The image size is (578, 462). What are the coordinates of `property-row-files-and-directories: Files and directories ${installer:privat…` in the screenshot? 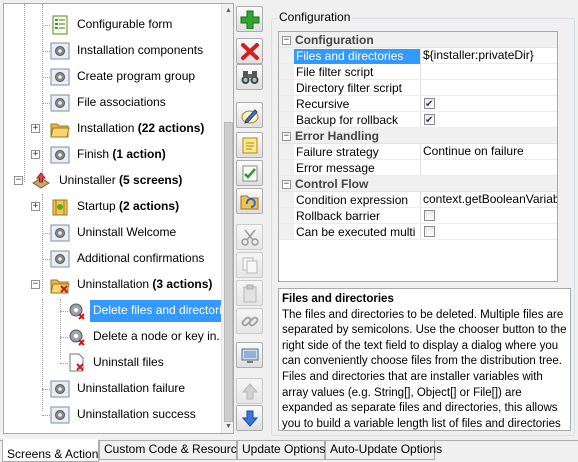 It's located at (418, 56).